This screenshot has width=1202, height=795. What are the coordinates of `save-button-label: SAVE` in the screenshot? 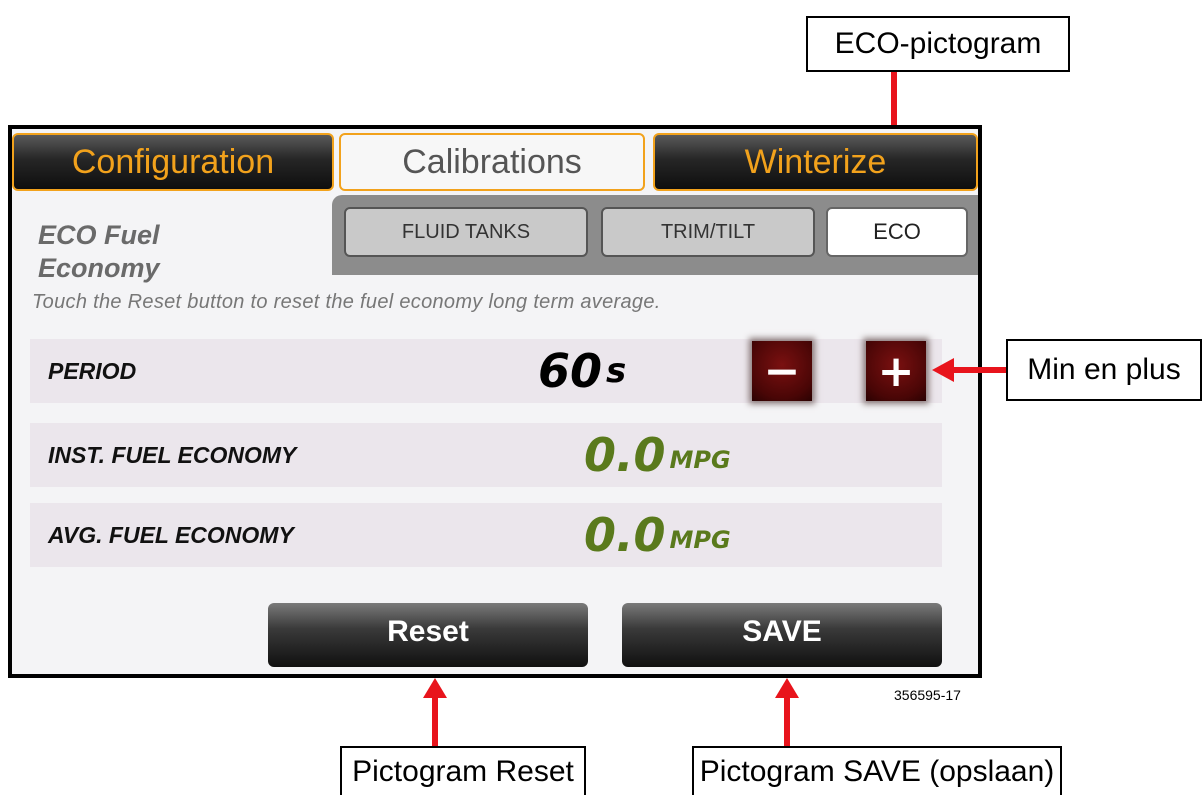 It's located at (782, 631).